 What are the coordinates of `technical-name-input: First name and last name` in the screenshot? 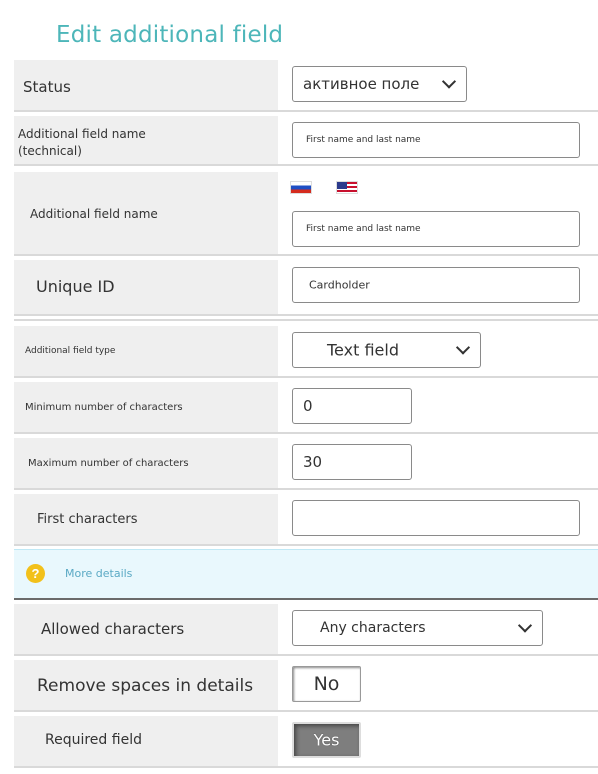 It's located at (436, 140).